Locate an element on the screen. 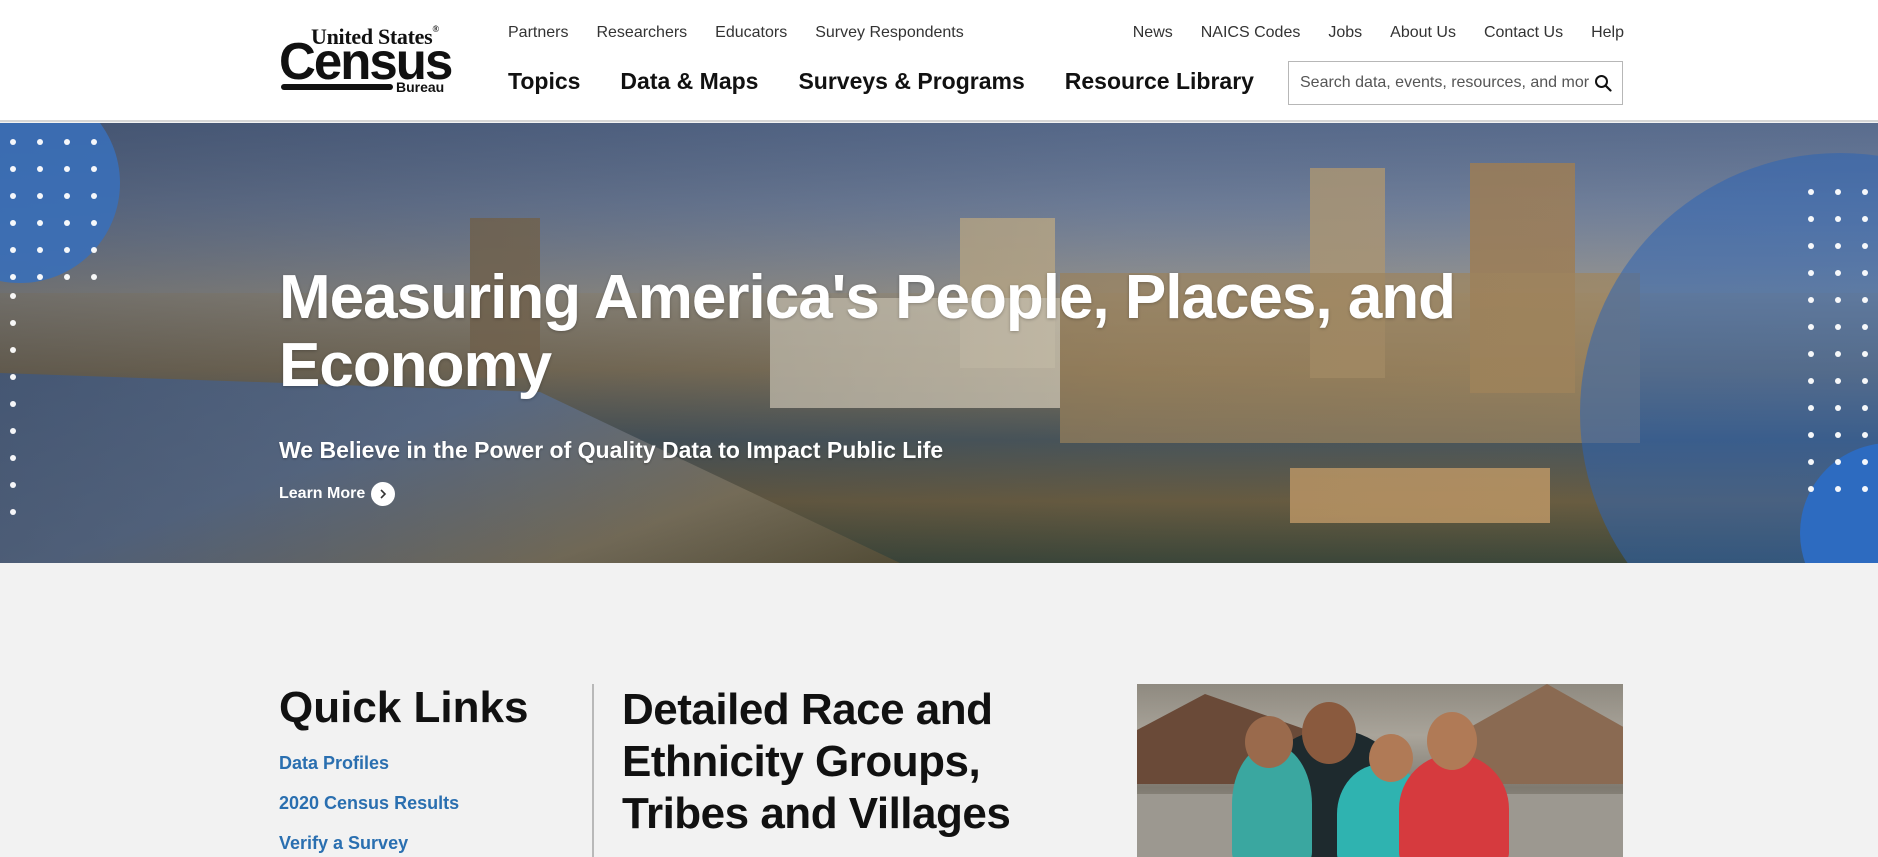 The image size is (1878, 857). learn-more-label: Learn More is located at coordinates (322, 493).